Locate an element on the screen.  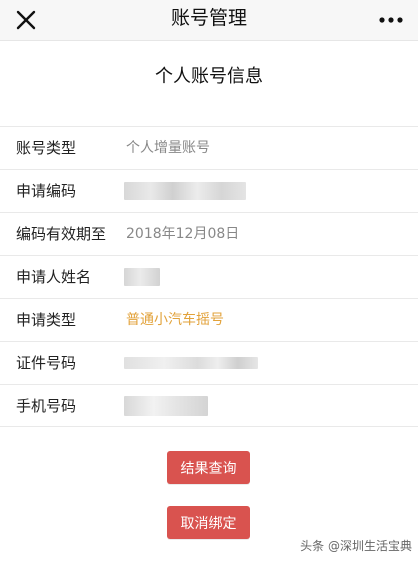
row-id-number: 证件号码 is located at coordinates (209, 362).